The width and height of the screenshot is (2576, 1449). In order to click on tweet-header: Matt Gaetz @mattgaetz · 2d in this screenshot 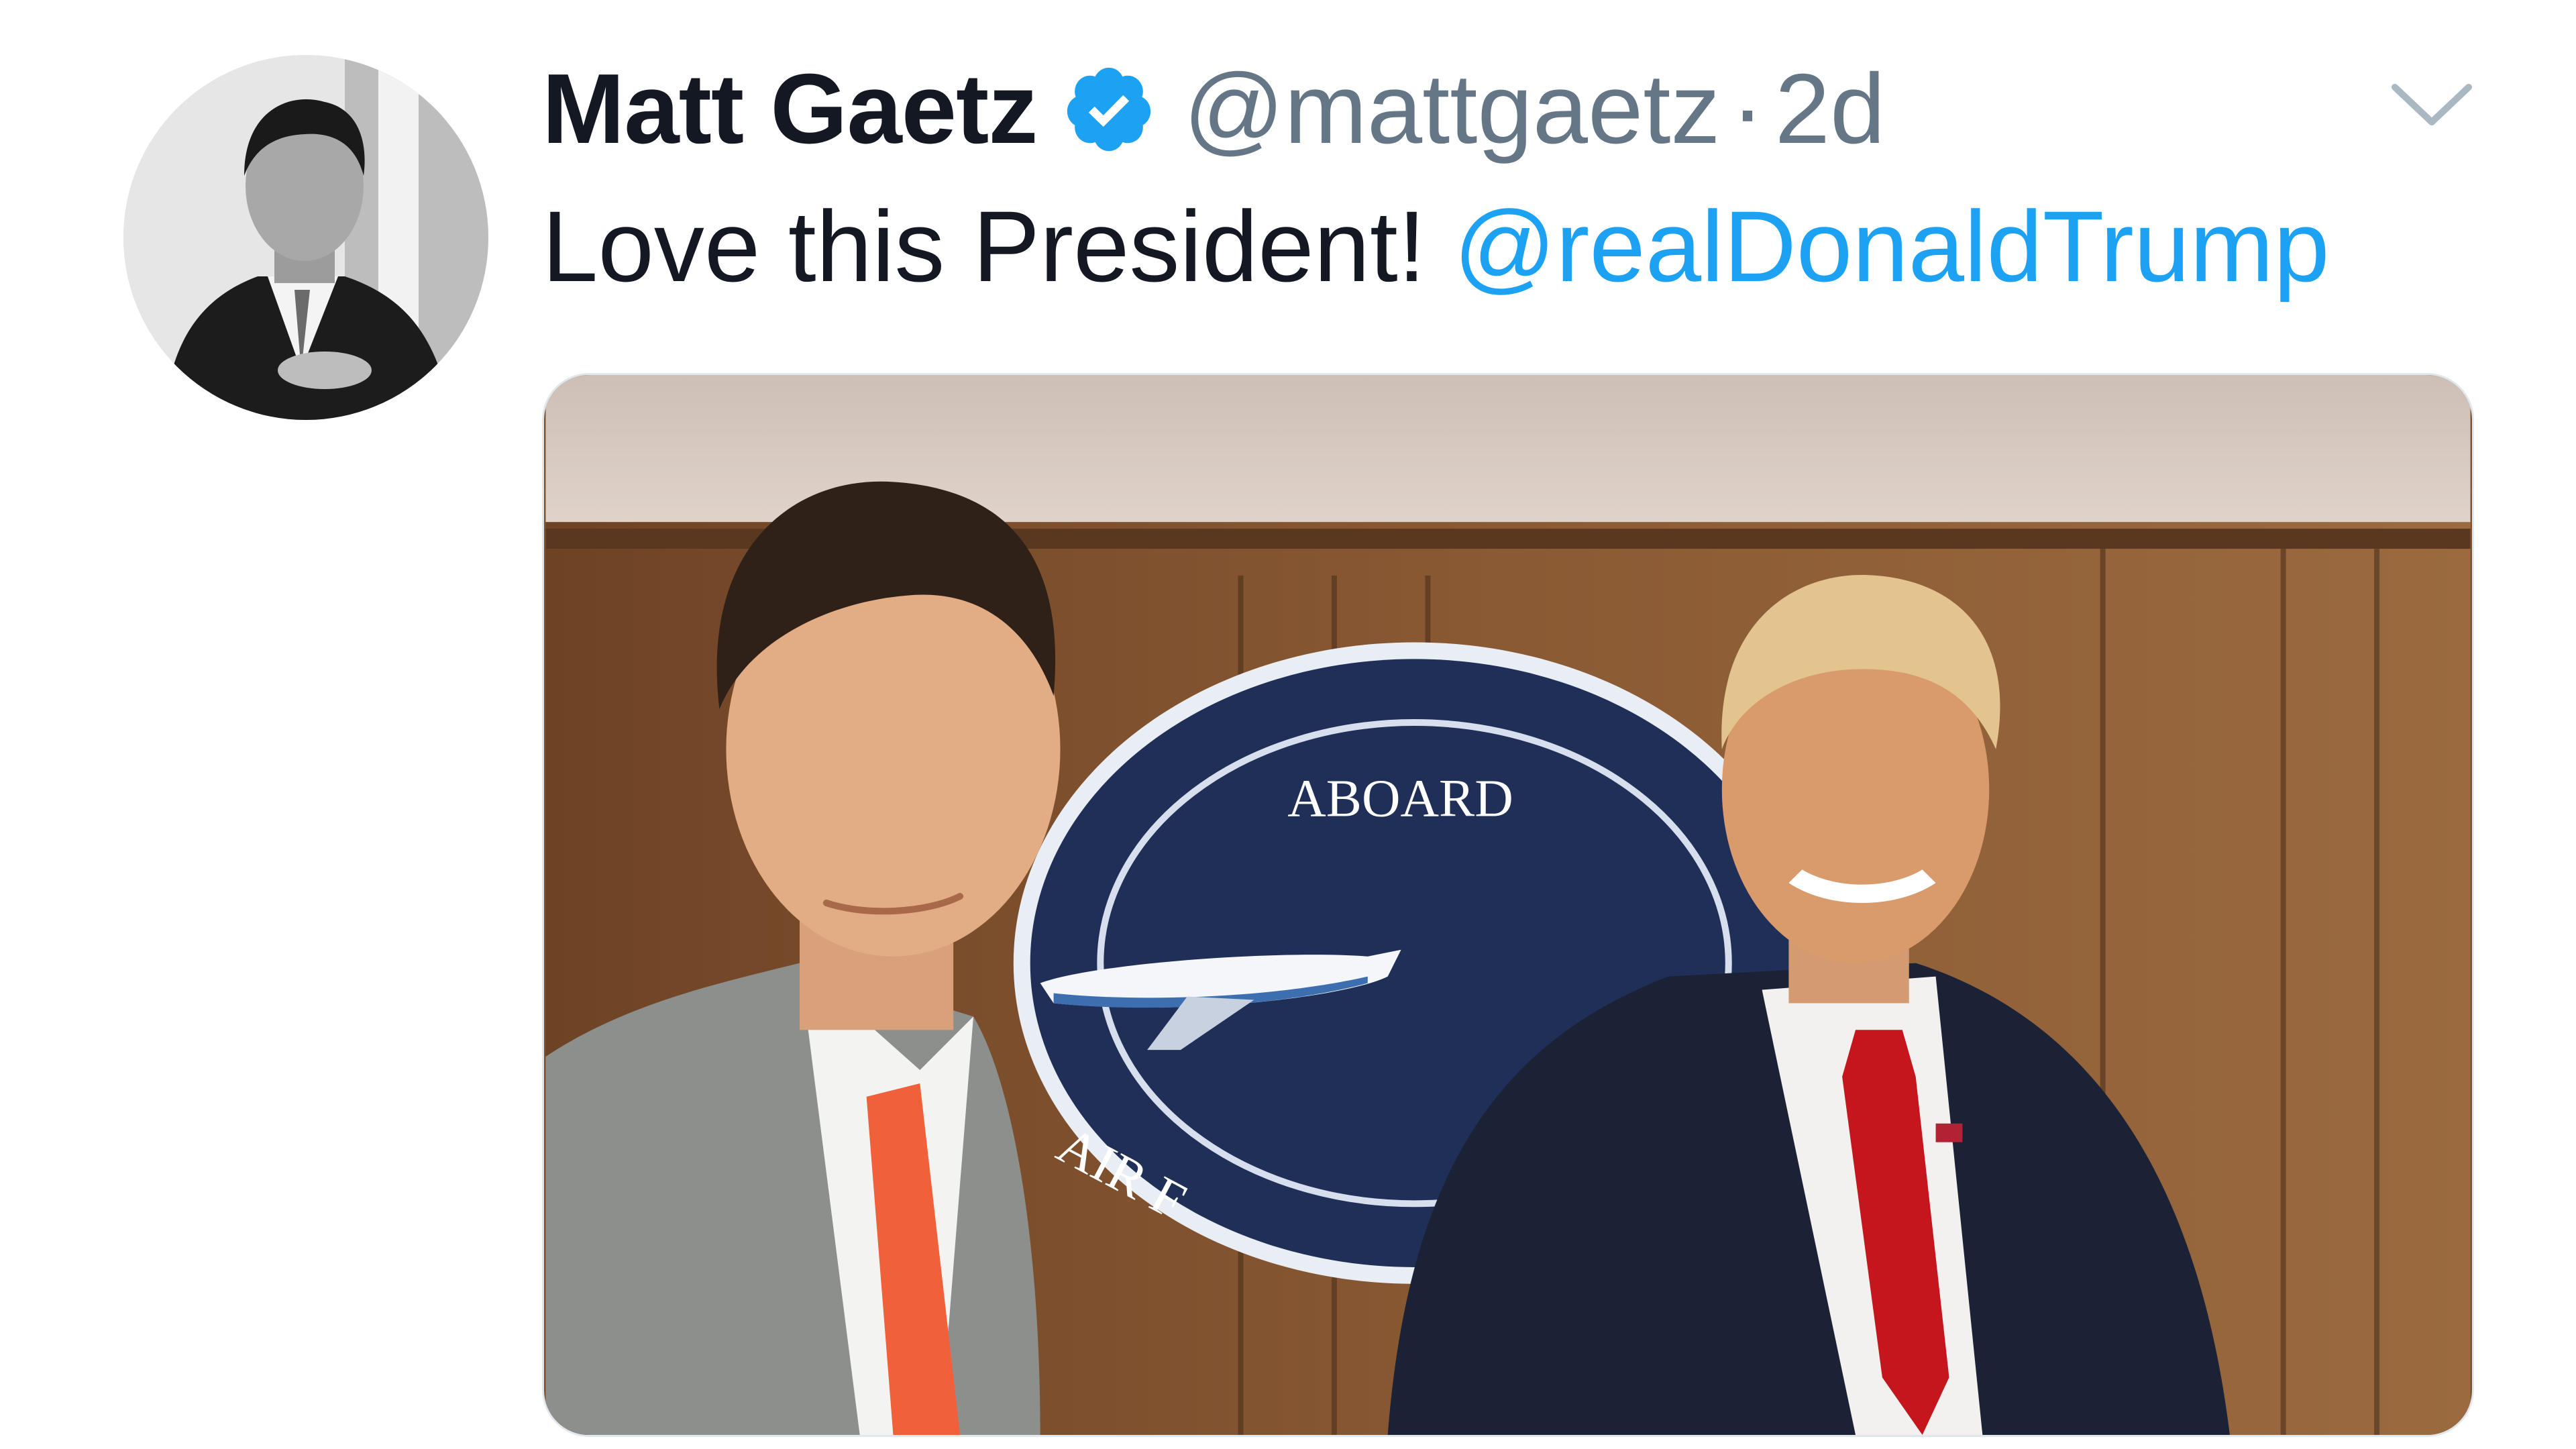, I will do `click(1213, 109)`.